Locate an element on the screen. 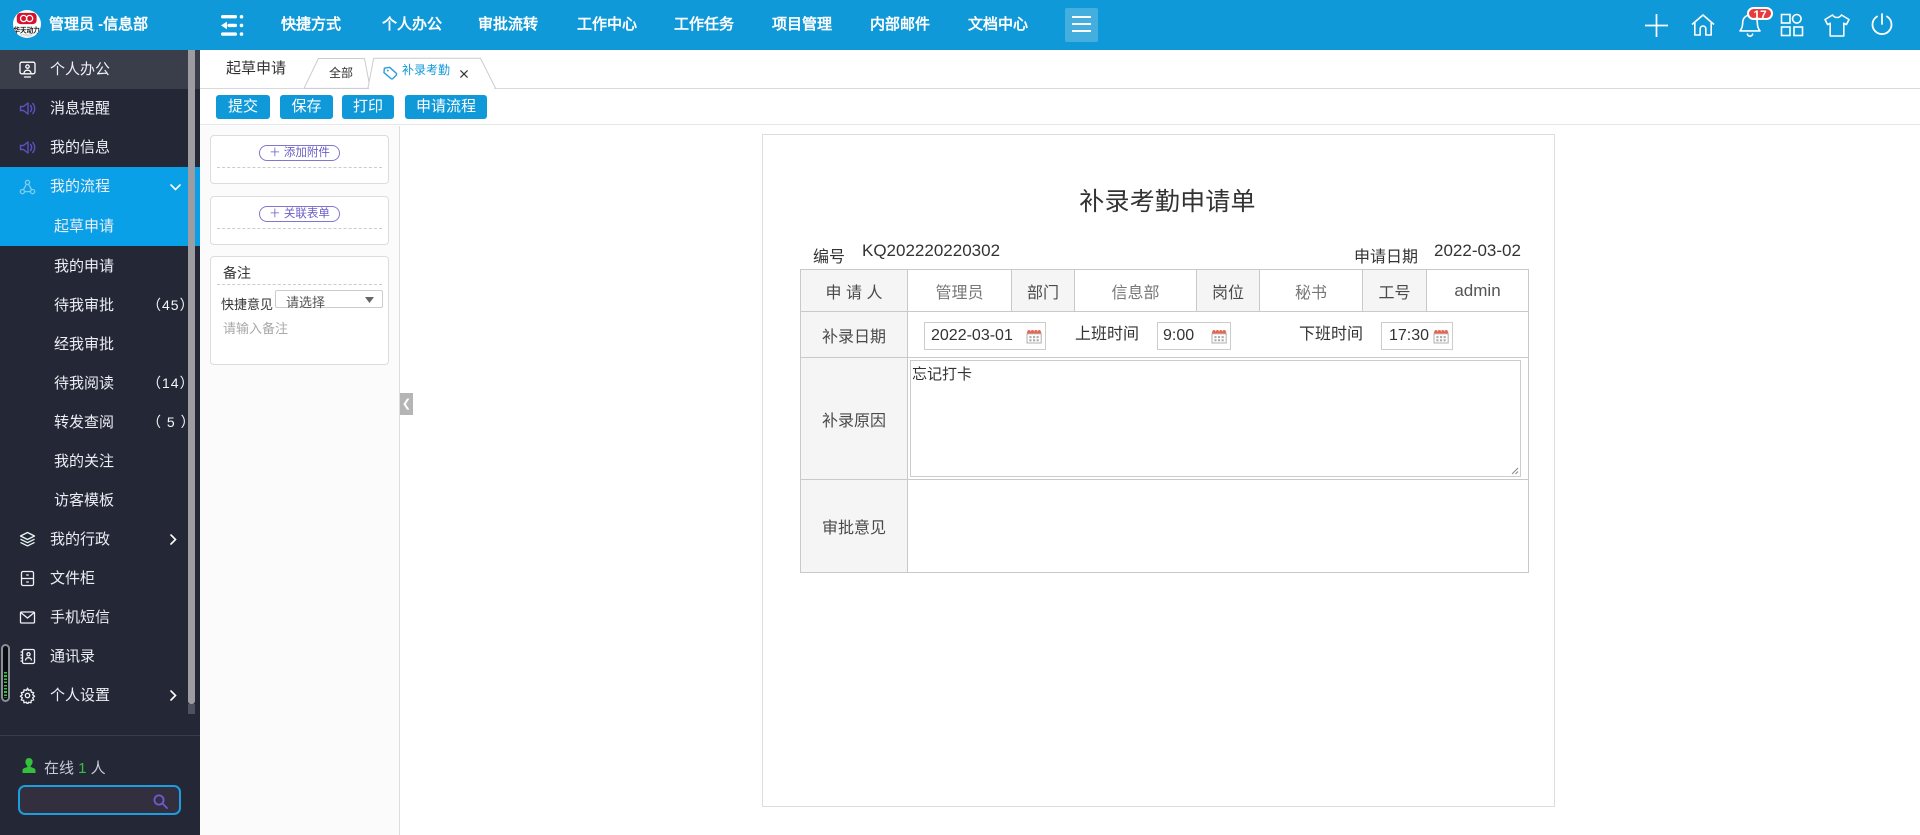  svg-text: 全部 is located at coordinates (341, 72).